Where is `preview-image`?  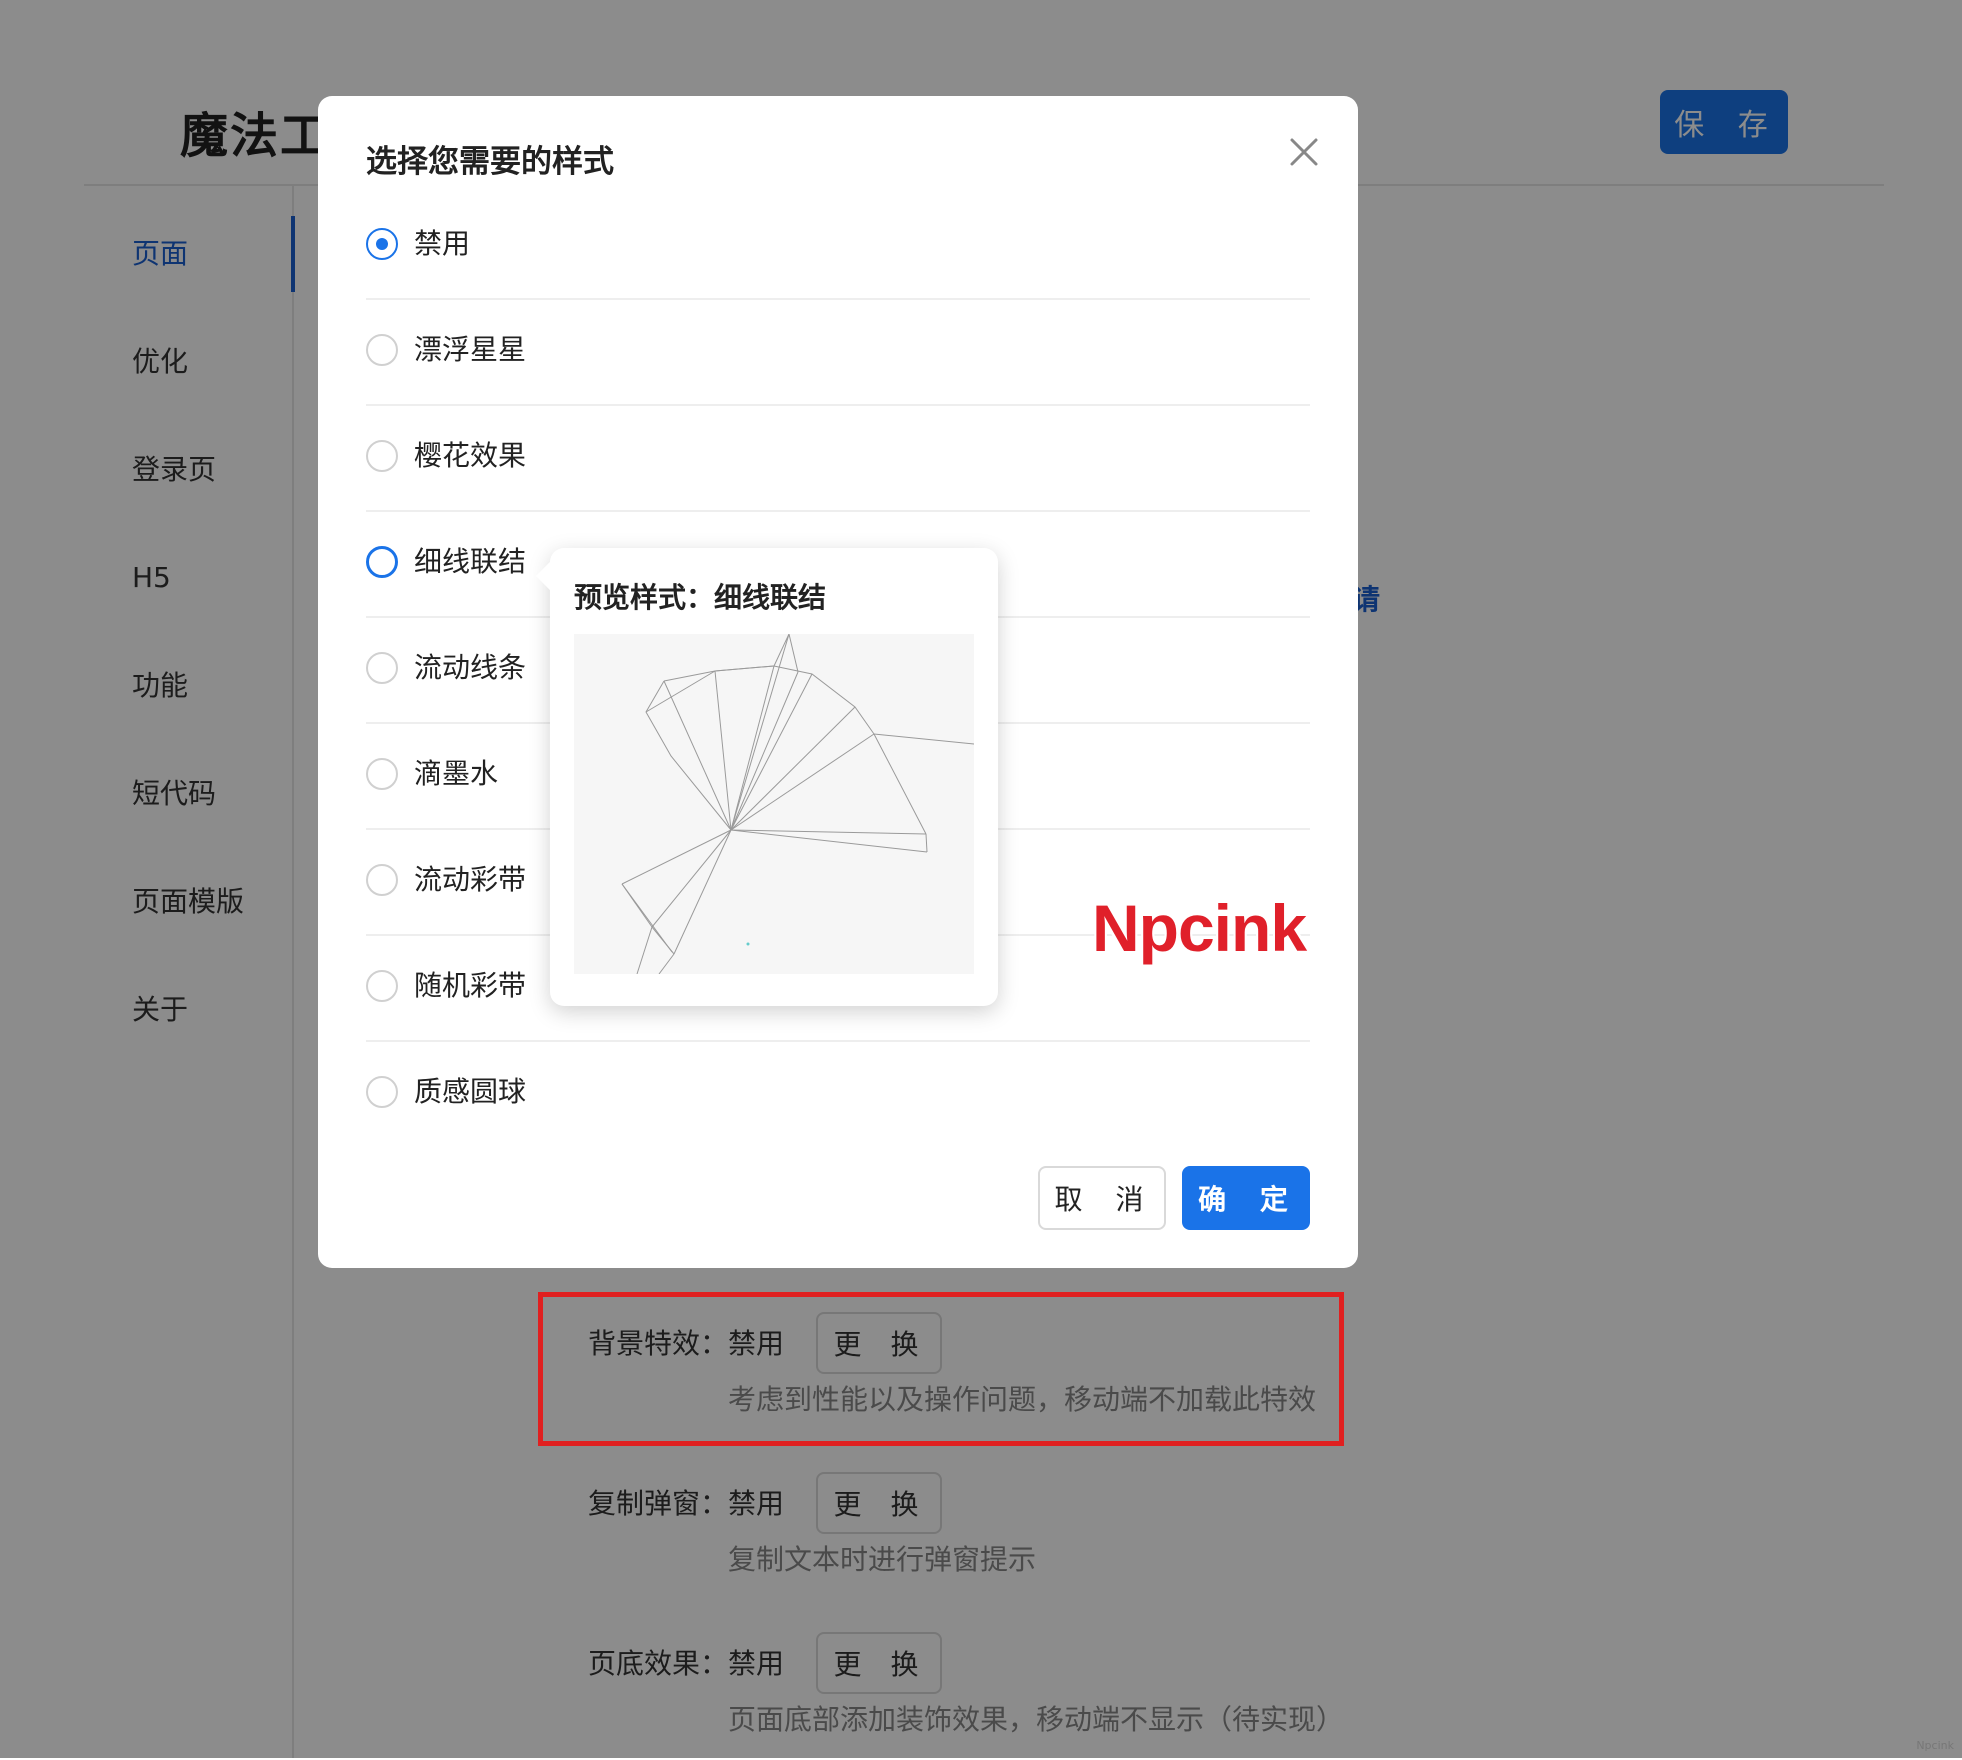 preview-image is located at coordinates (774, 804).